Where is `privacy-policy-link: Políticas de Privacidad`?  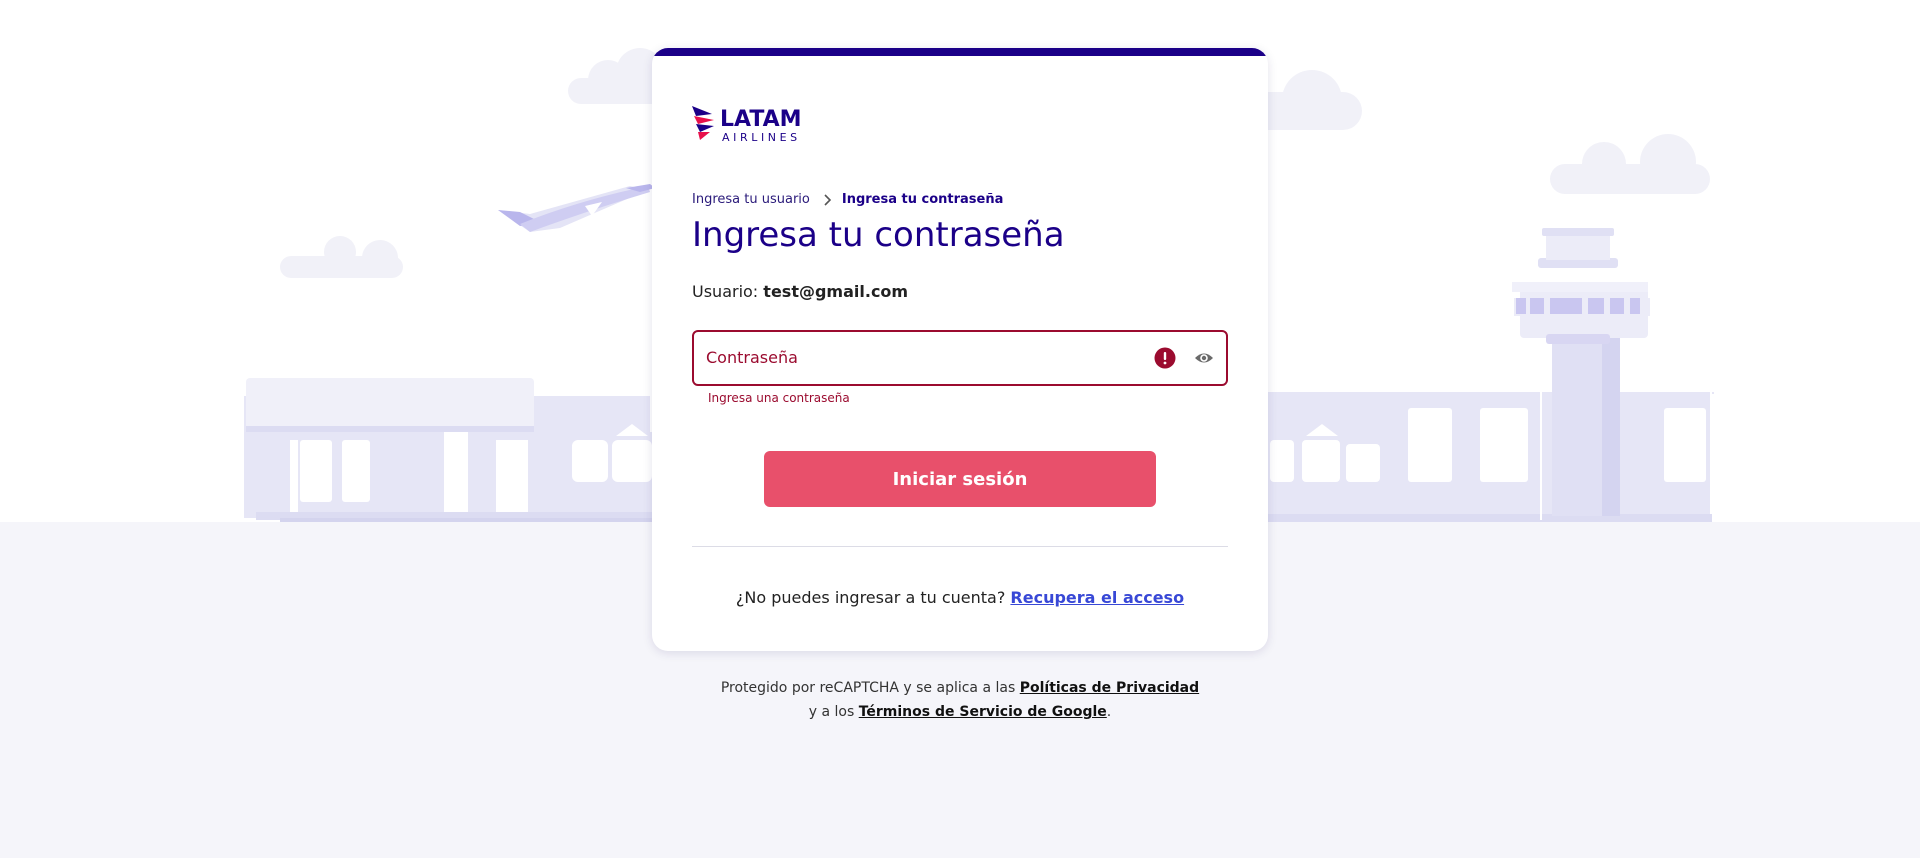
privacy-policy-link: Políticas de Privacidad is located at coordinates (1109, 688).